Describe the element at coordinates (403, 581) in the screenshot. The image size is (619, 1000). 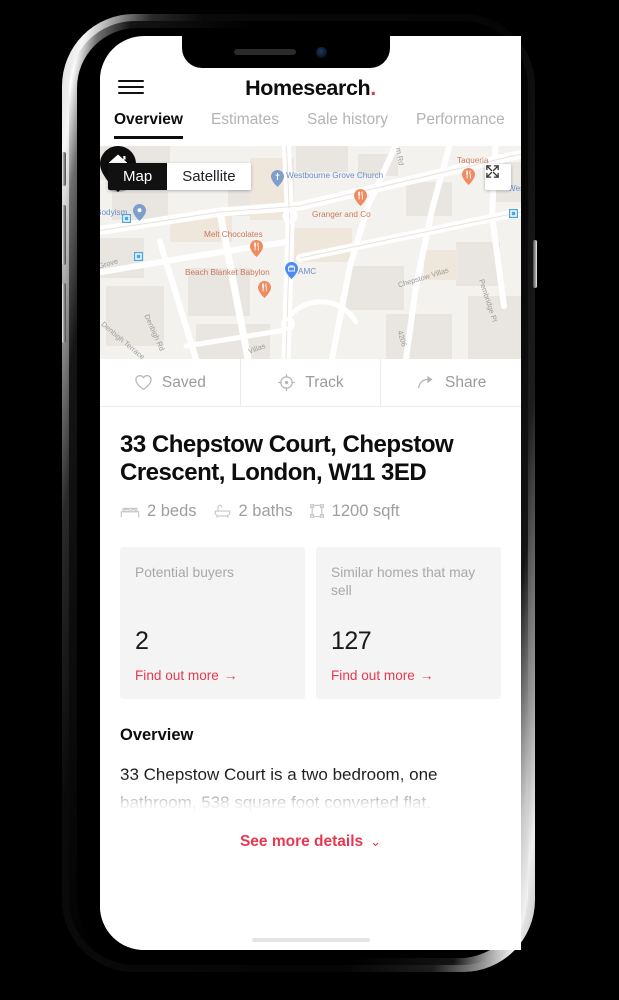
I see `stat-card-label: Similar homes that may sell` at that location.